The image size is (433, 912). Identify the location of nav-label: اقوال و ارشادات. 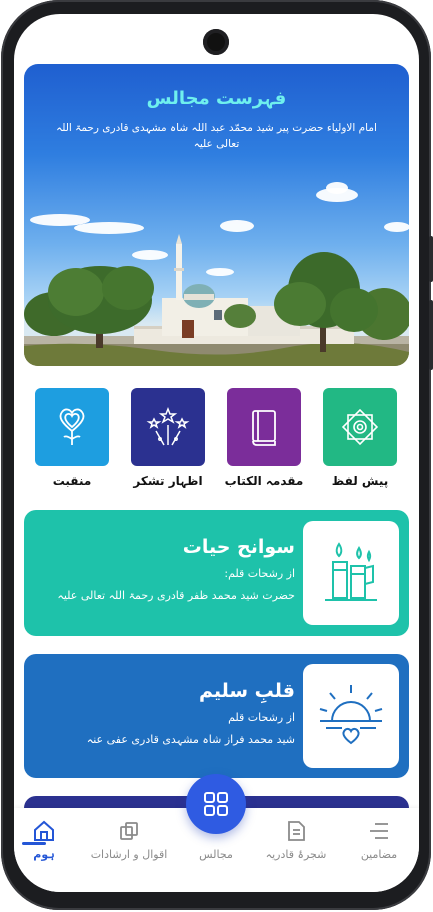
(129, 854).